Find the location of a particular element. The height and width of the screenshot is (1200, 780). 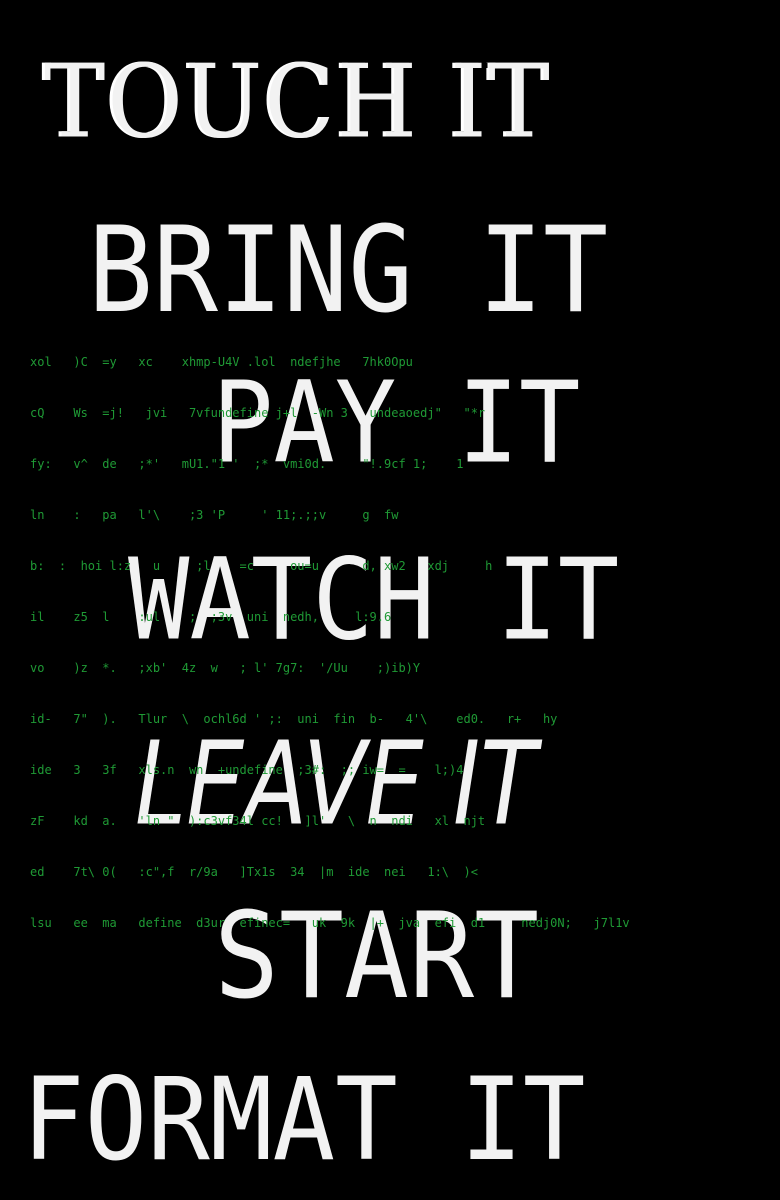

matrix-line: il z5 l :ul ; ;3v uni nedh, l:9.6 is located at coordinates (211, 617).